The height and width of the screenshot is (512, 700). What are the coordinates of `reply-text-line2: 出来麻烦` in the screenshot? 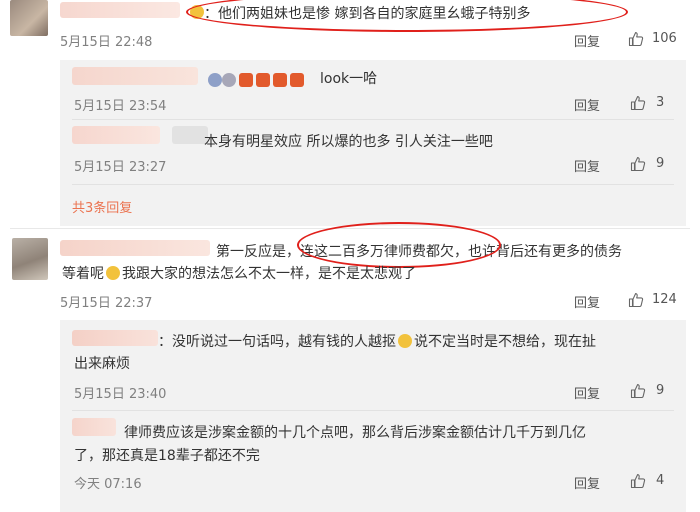 It's located at (102, 364).